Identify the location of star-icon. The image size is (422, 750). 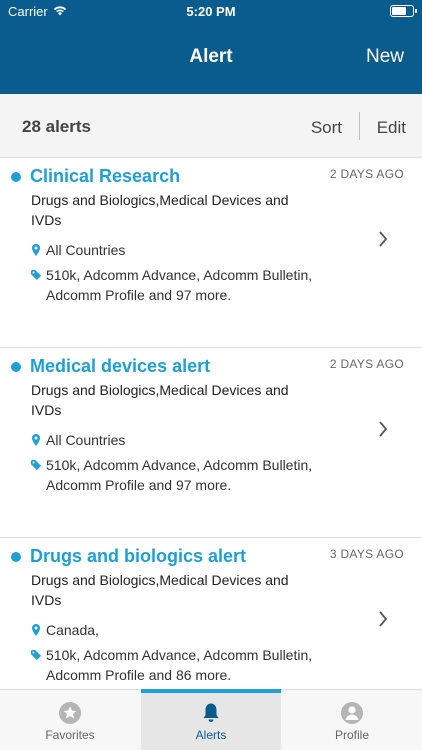
(70, 713).